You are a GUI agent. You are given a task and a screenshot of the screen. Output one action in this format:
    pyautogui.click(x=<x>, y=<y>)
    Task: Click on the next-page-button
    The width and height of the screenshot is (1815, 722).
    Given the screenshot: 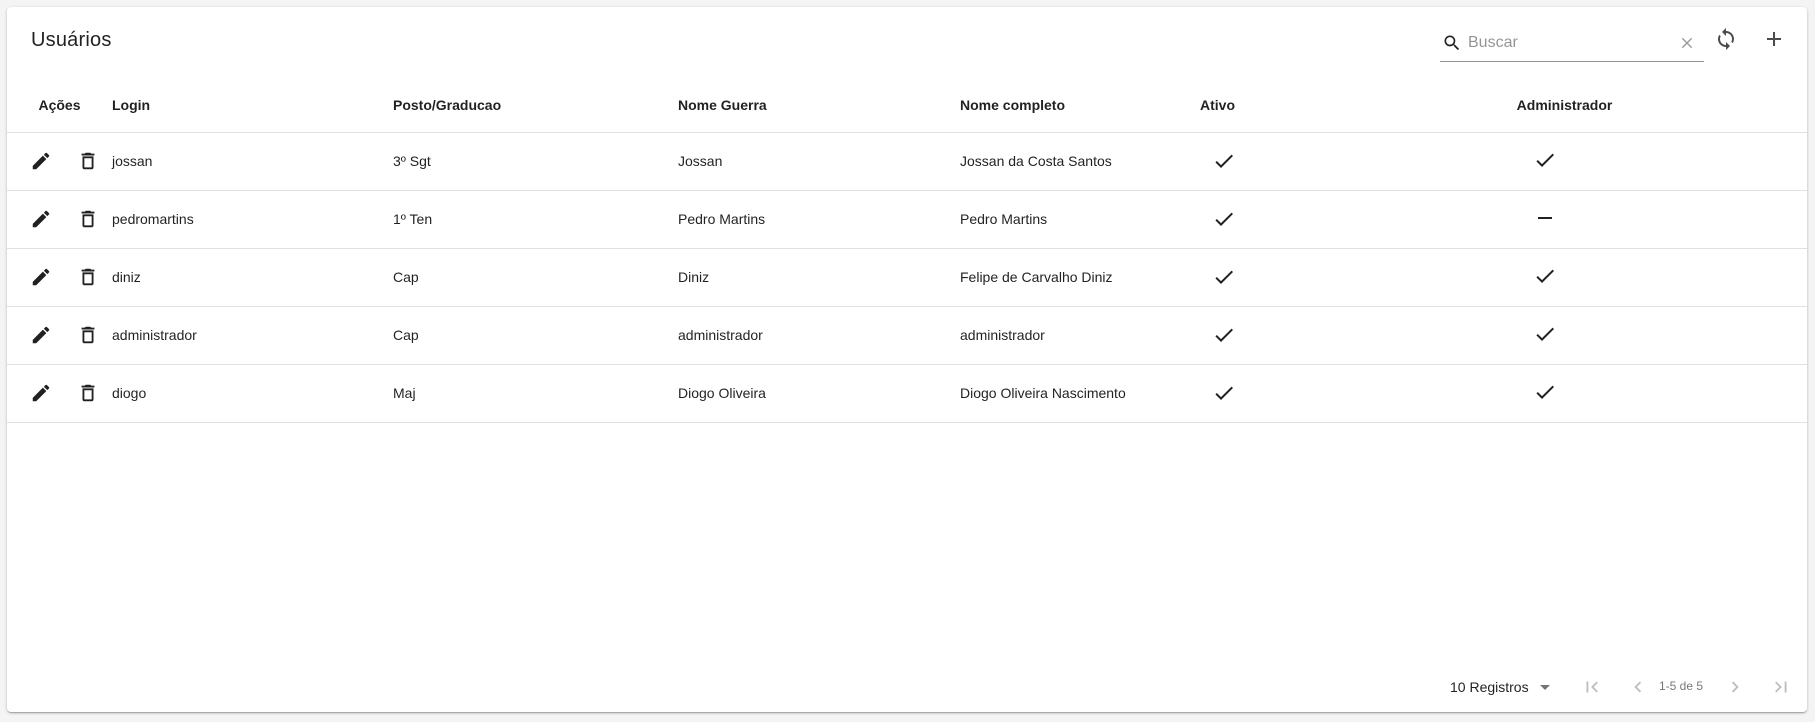 What is the action you would take?
    pyautogui.click(x=1735, y=687)
    